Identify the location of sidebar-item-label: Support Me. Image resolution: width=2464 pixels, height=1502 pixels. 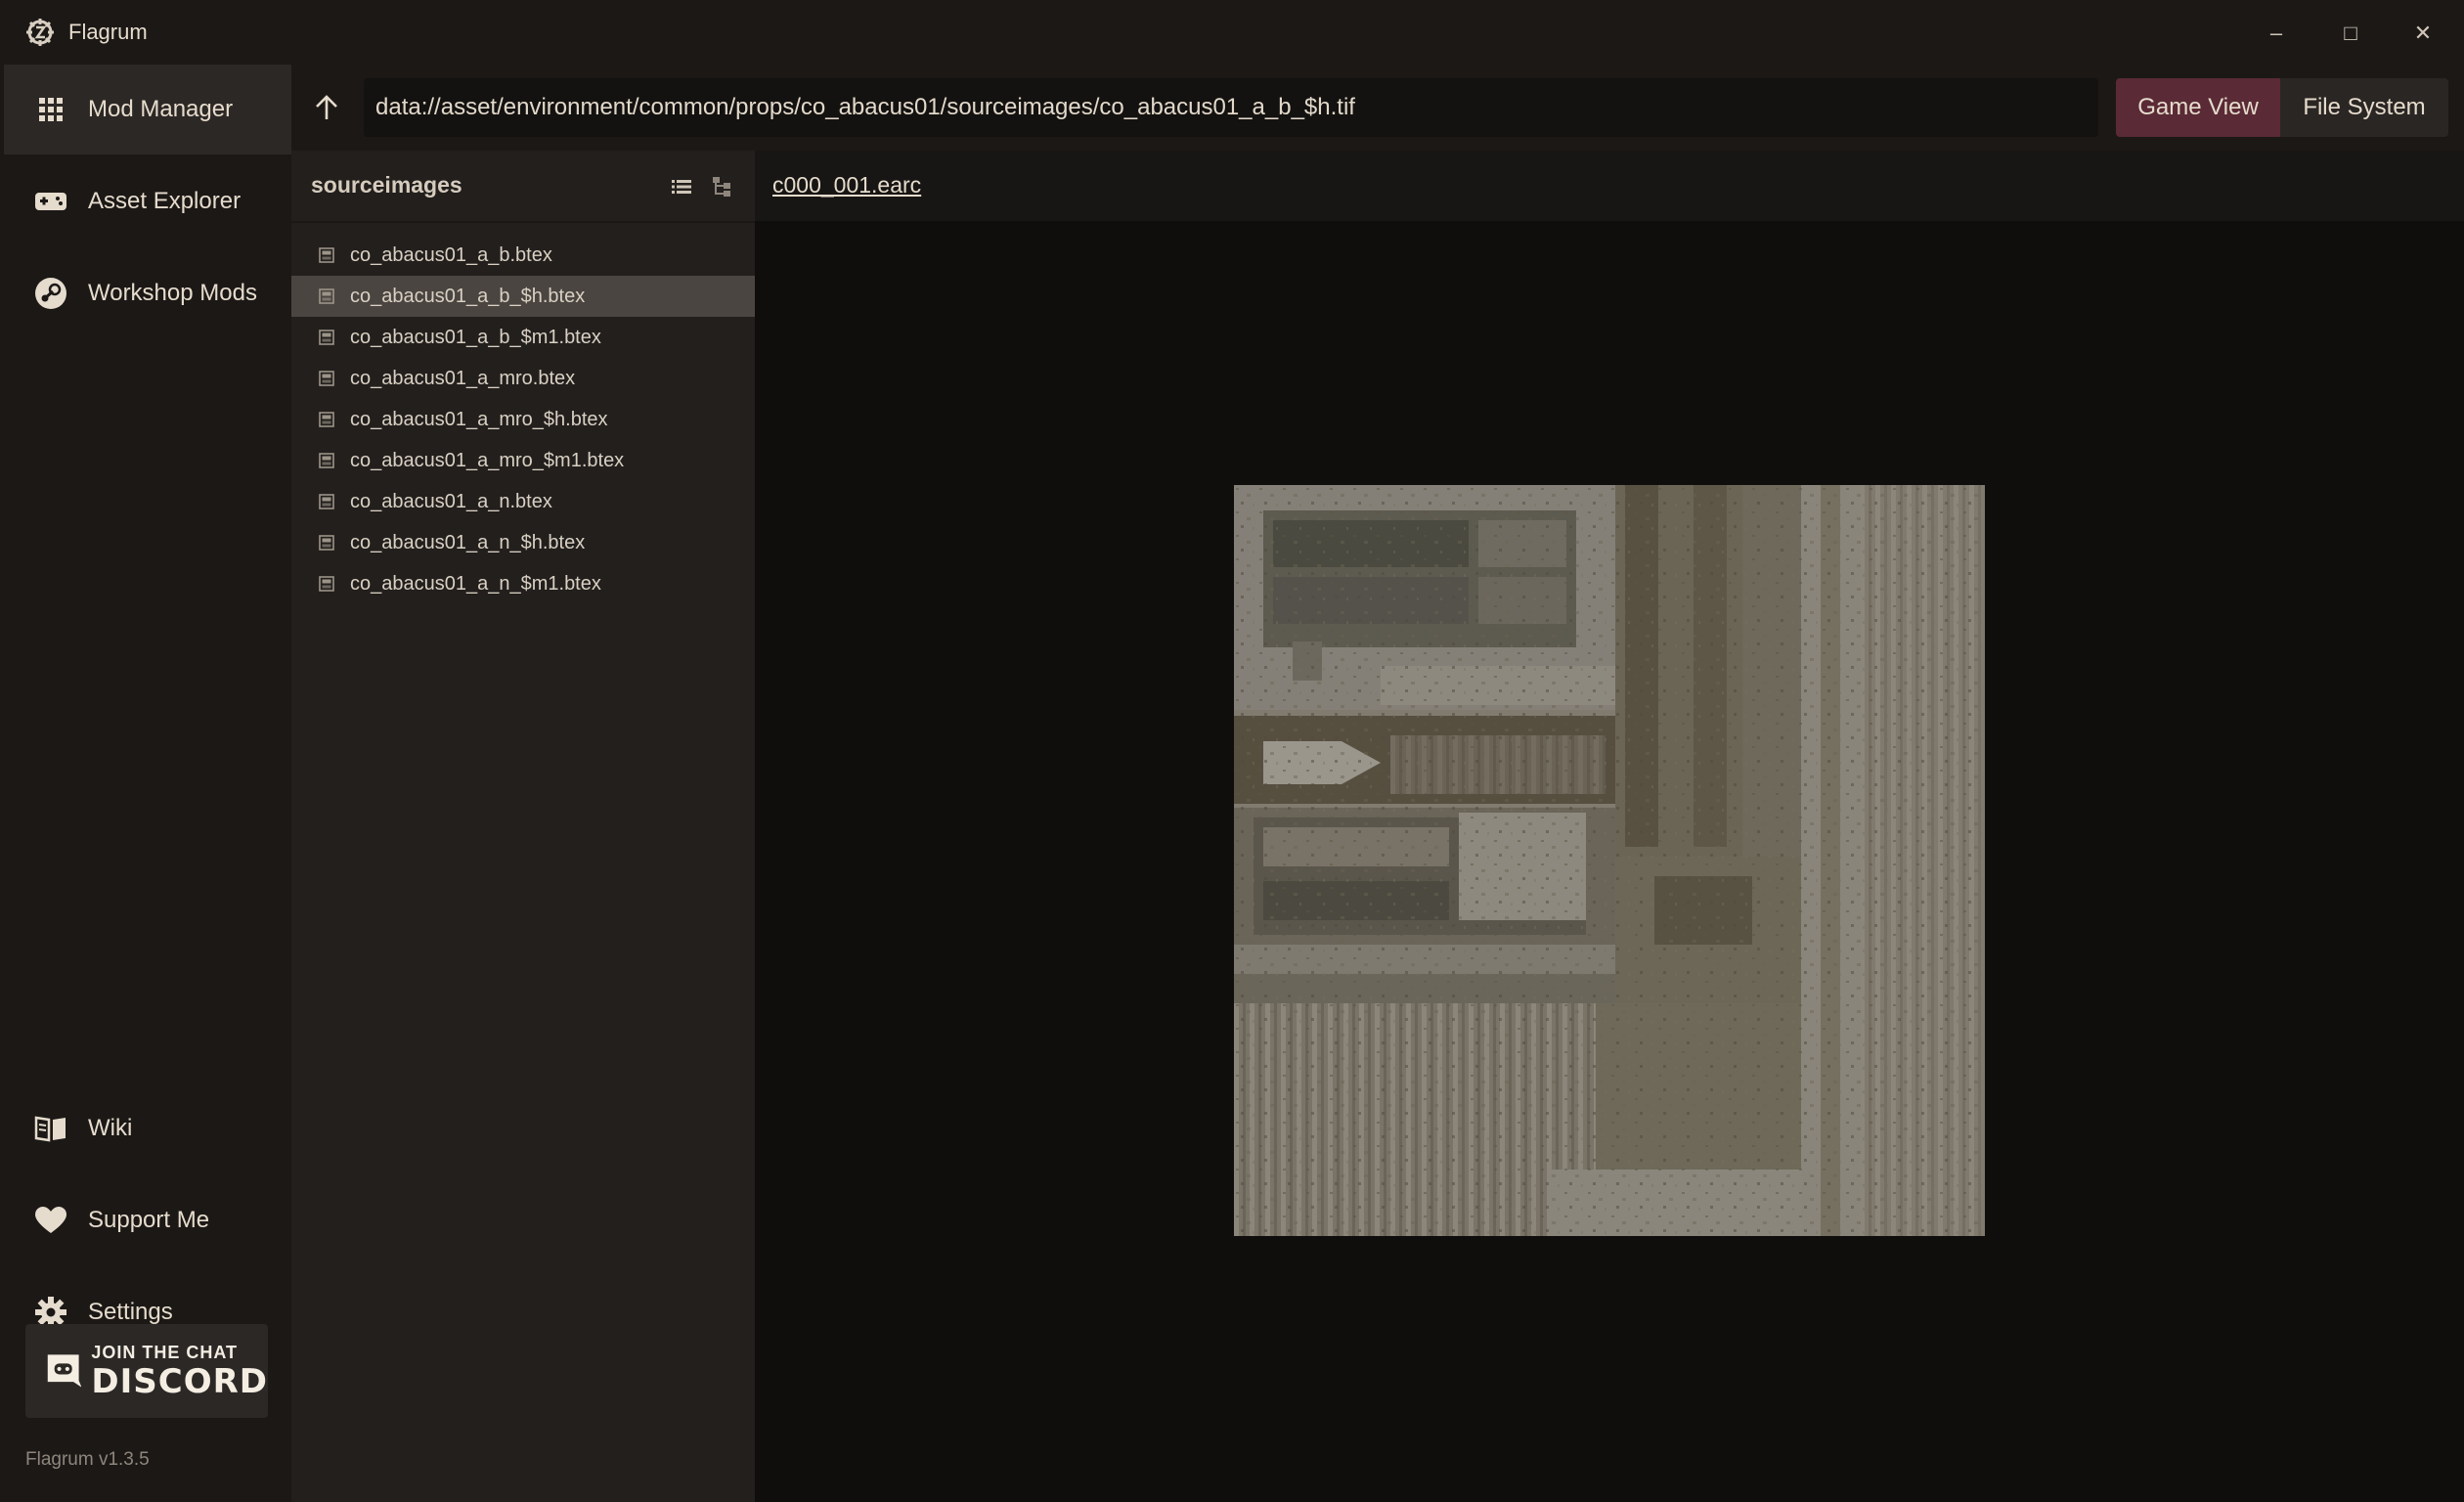
(149, 1220).